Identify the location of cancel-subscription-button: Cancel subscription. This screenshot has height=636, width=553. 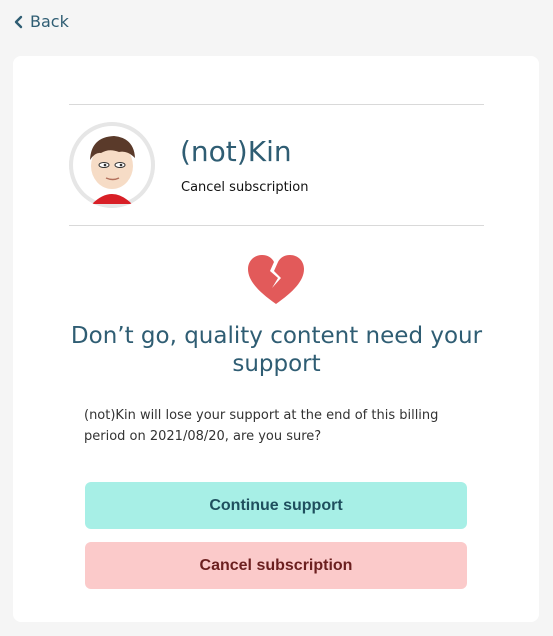
(276, 565).